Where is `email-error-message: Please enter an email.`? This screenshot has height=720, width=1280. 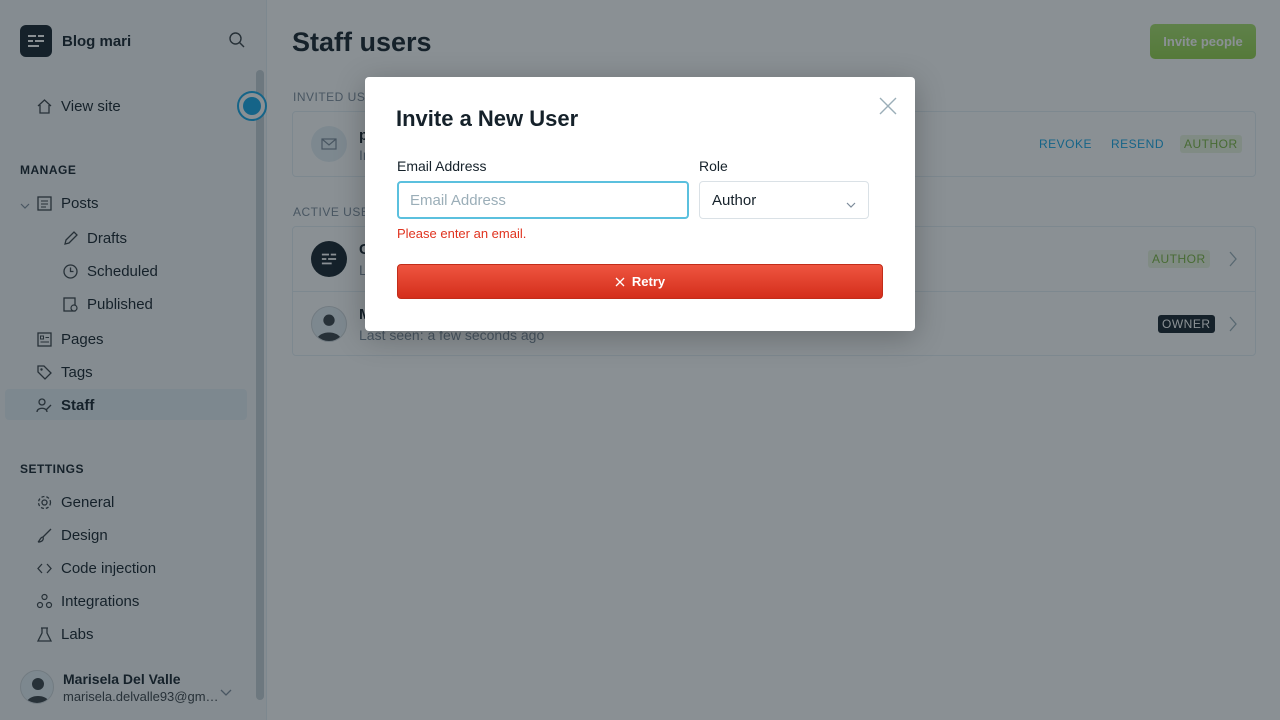 email-error-message: Please enter an email. is located at coordinates (462, 233).